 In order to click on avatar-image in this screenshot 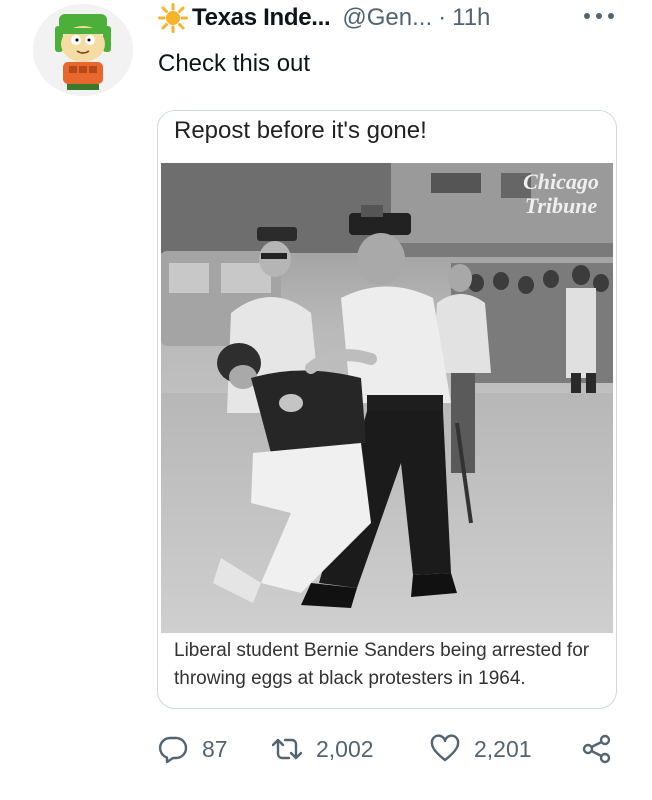, I will do `click(83, 50)`.